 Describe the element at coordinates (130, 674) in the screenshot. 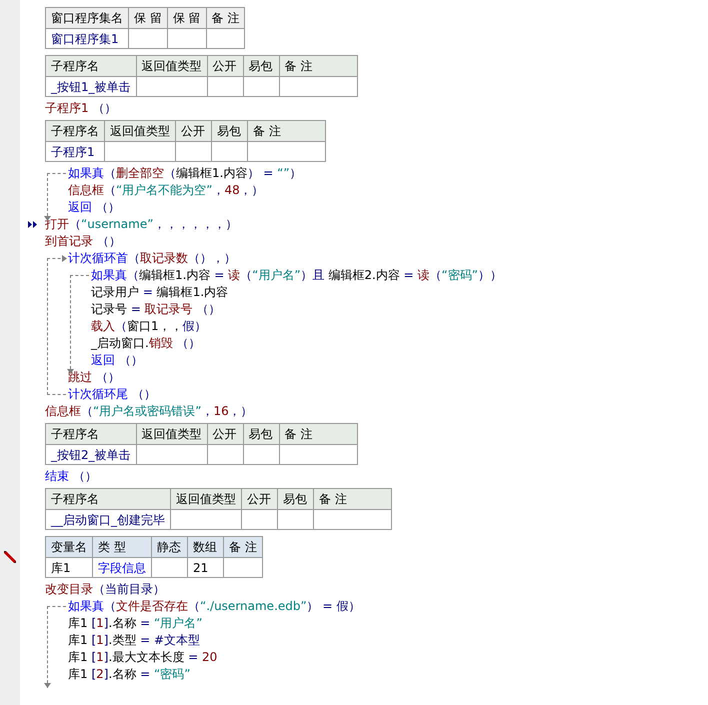

I see `code-line: 库1 [2].名称 = “密码”` at that location.